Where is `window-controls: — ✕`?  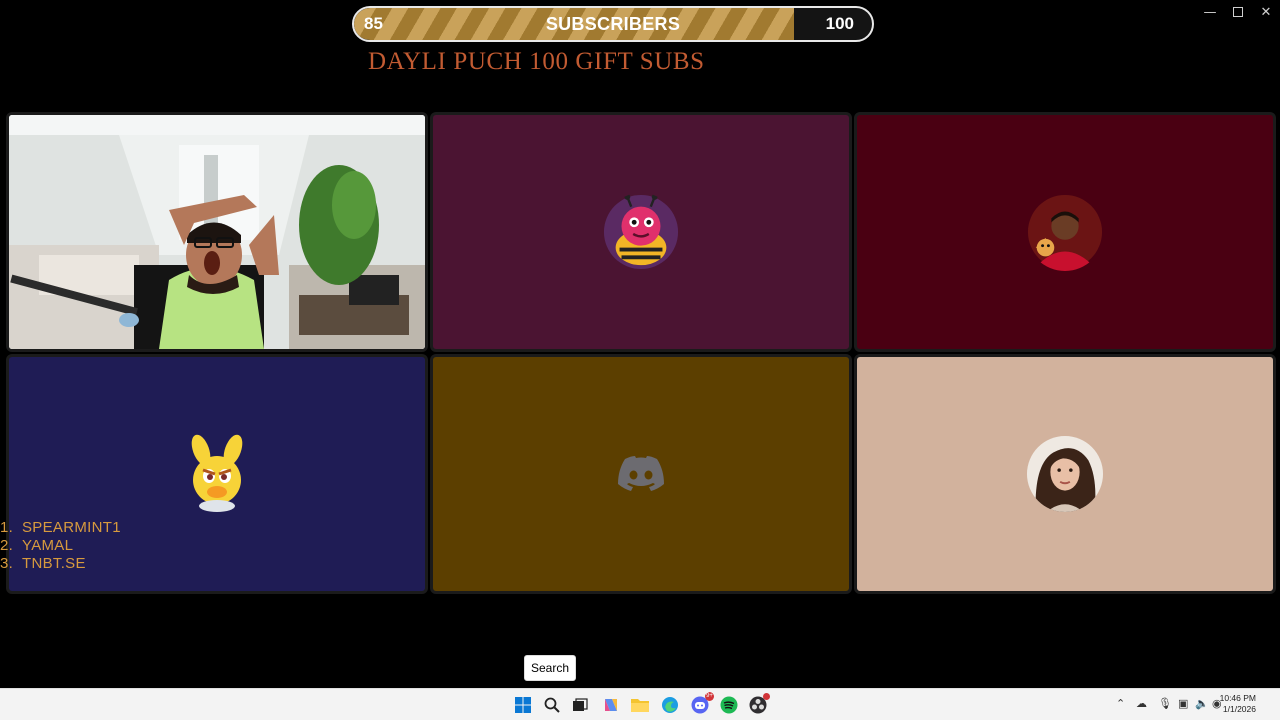
window-controls: — ✕ is located at coordinates (1238, 12).